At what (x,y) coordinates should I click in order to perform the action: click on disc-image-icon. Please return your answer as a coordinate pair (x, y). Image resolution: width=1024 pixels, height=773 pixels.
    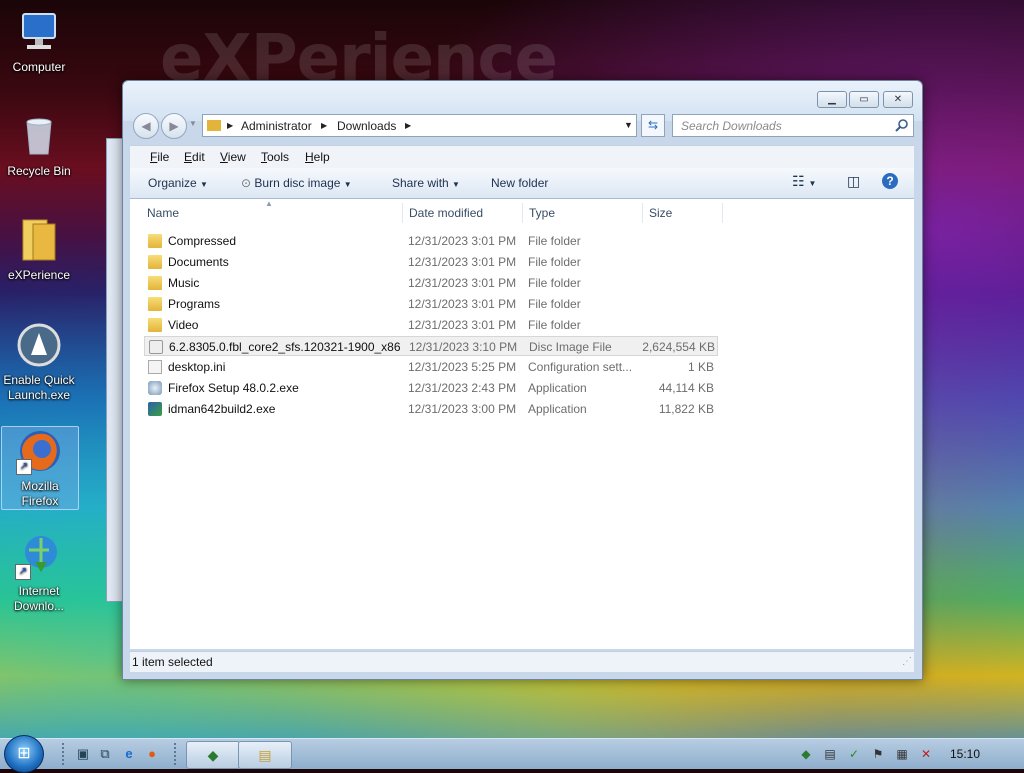
    Looking at the image, I should click on (156, 347).